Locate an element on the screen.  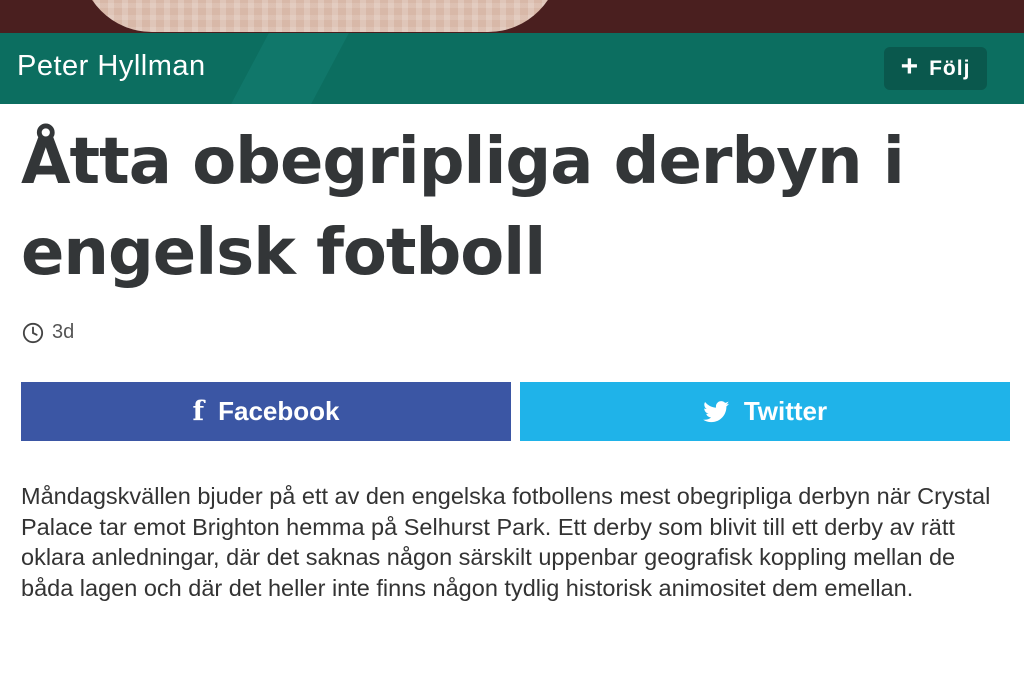
twitter-share-button: Twitter is located at coordinates (765, 411).